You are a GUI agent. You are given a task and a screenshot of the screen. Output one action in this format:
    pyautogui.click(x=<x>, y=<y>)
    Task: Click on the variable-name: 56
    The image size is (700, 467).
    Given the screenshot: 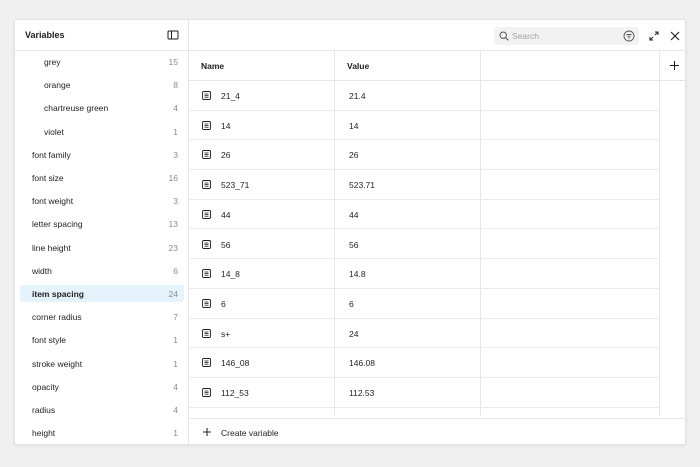 What is the action you would take?
    pyautogui.click(x=225, y=245)
    